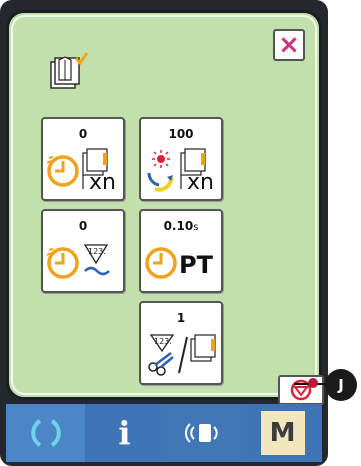  Describe the element at coordinates (78, 261) in the screenshot. I see `clock-thread-counter-icon: 123.` at that location.